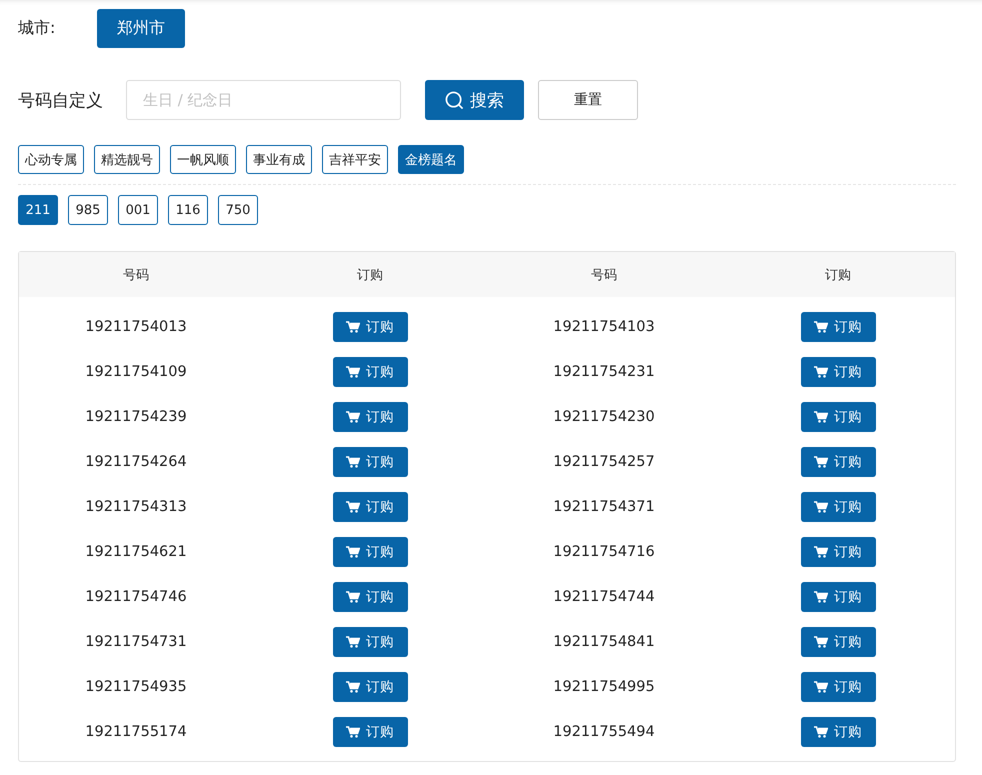  What do you see at coordinates (474, 100) in the screenshot?
I see `search-button: 搜索` at bounding box center [474, 100].